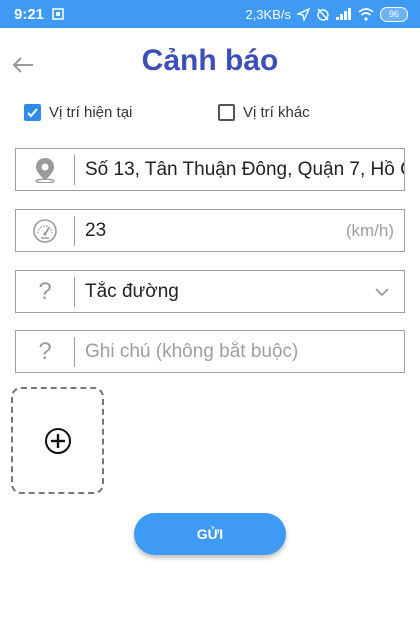 The width and height of the screenshot is (420, 618). Describe the element at coordinates (132, 291) in the screenshot. I see `warning-type-value: Tắc đường` at that location.